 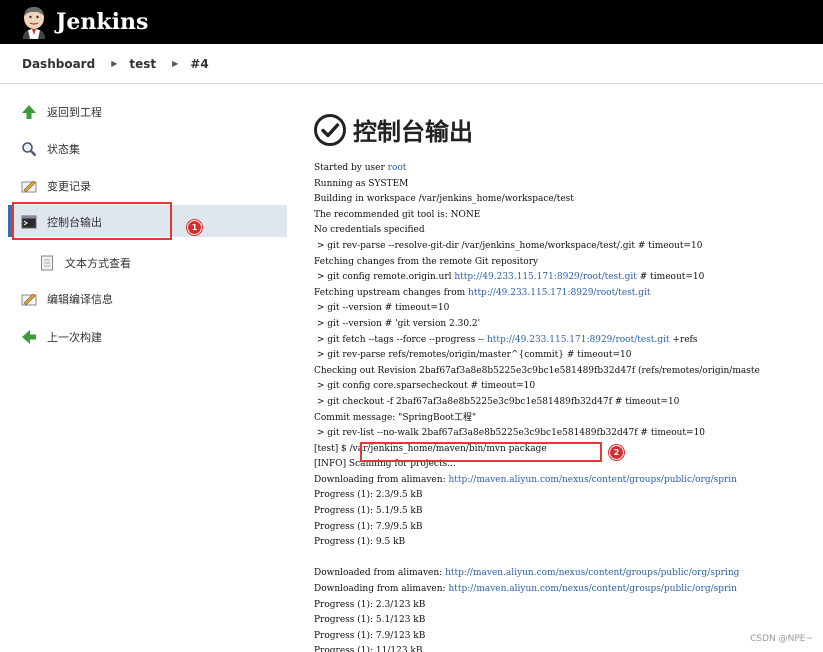 What do you see at coordinates (368, 511) in the screenshot?
I see `console-text: Progress (1): 5.1/9.5 kB` at bounding box center [368, 511].